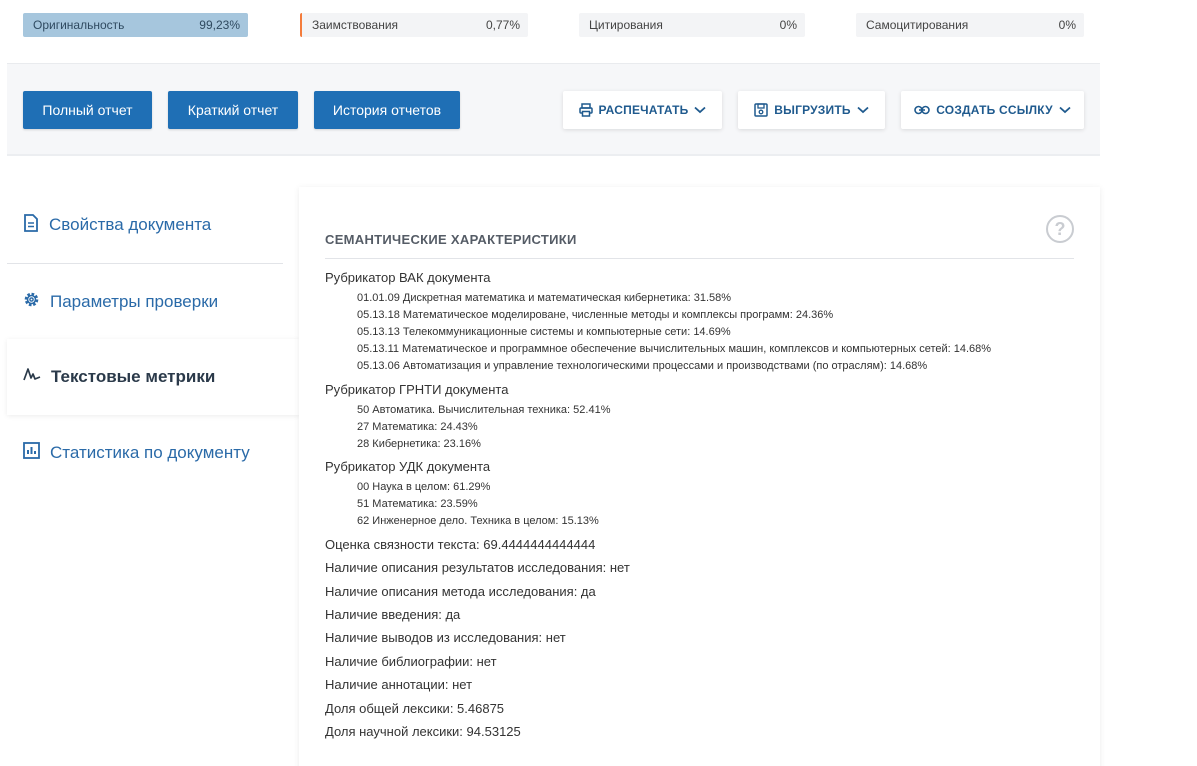 This screenshot has height=766, width=1197. What do you see at coordinates (1060, 229) in the screenshot?
I see `help-icon: ?` at bounding box center [1060, 229].